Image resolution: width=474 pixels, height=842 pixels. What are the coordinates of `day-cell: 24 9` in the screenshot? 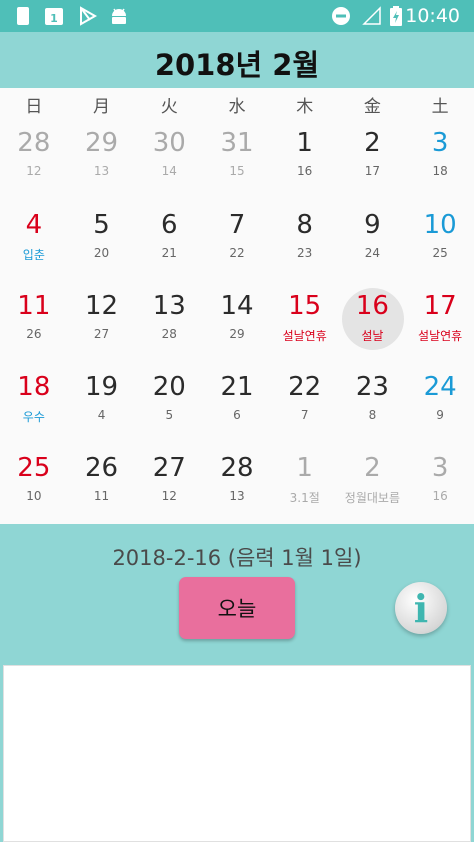 It's located at (440, 406).